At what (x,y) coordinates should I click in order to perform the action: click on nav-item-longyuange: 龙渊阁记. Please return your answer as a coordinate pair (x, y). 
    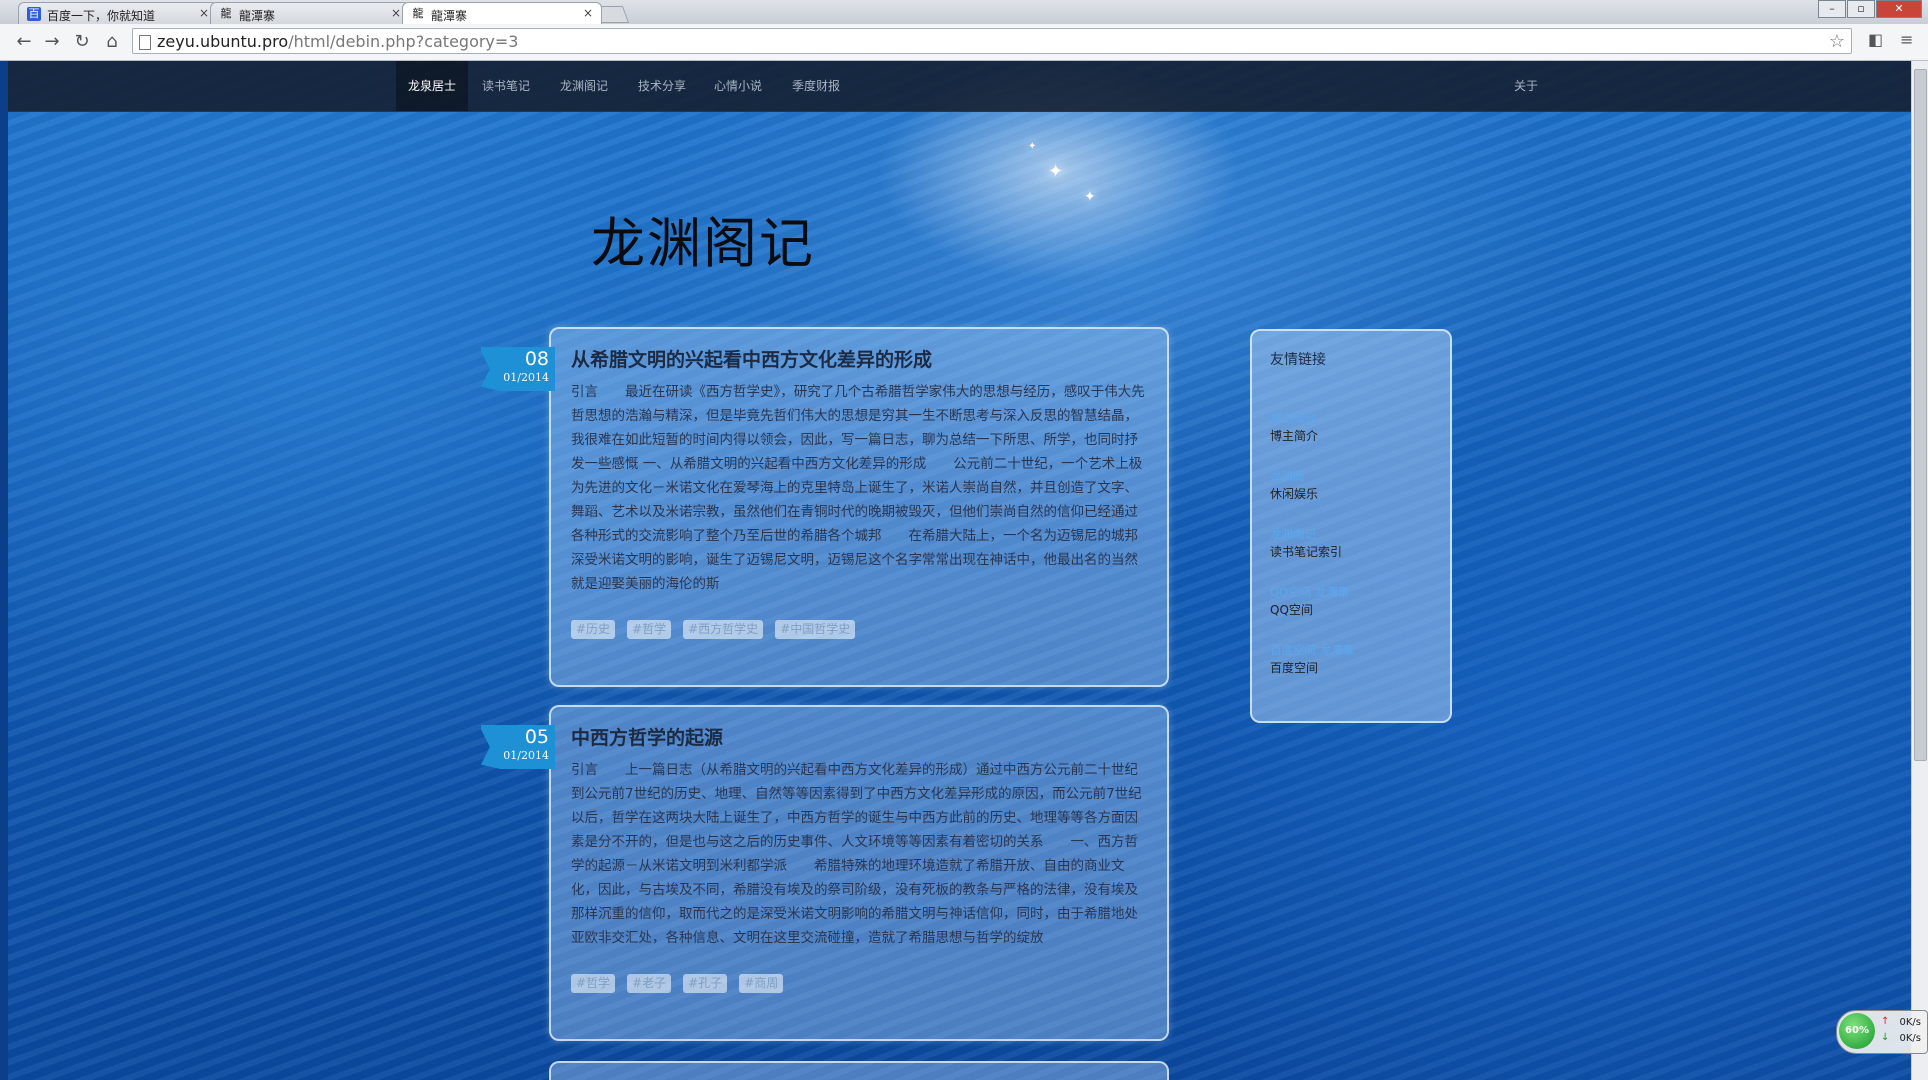
    Looking at the image, I should click on (584, 86).